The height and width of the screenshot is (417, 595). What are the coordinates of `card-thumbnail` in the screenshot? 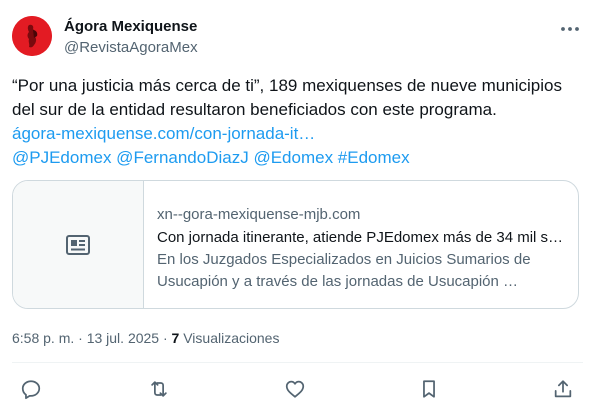 It's located at (78, 244).